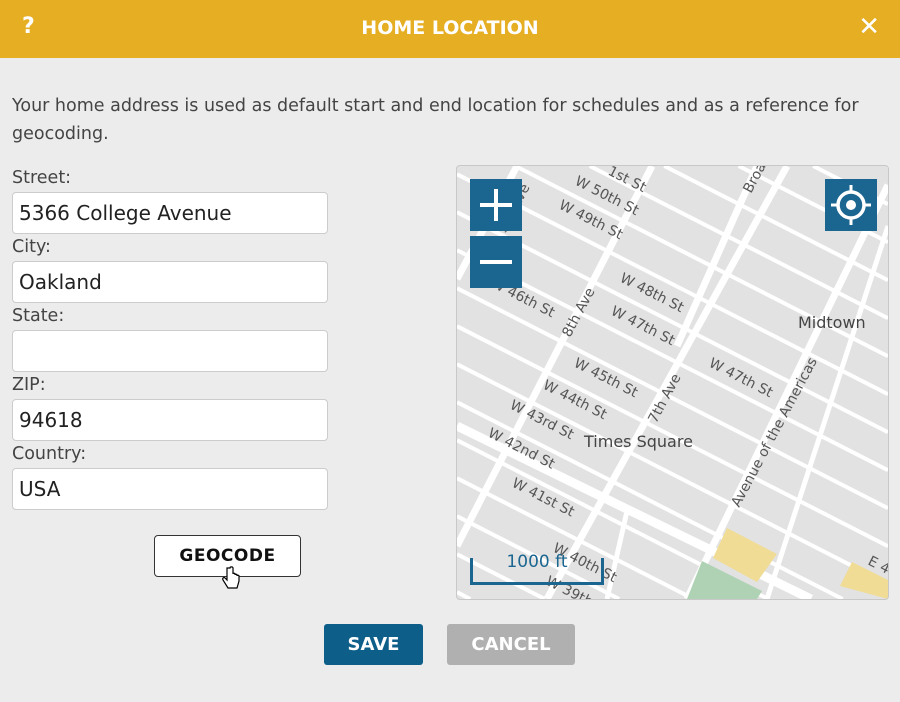 The image size is (900, 702). Describe the element at coordinates (170, 351) in the screenshot. I see `state-input` at that location.